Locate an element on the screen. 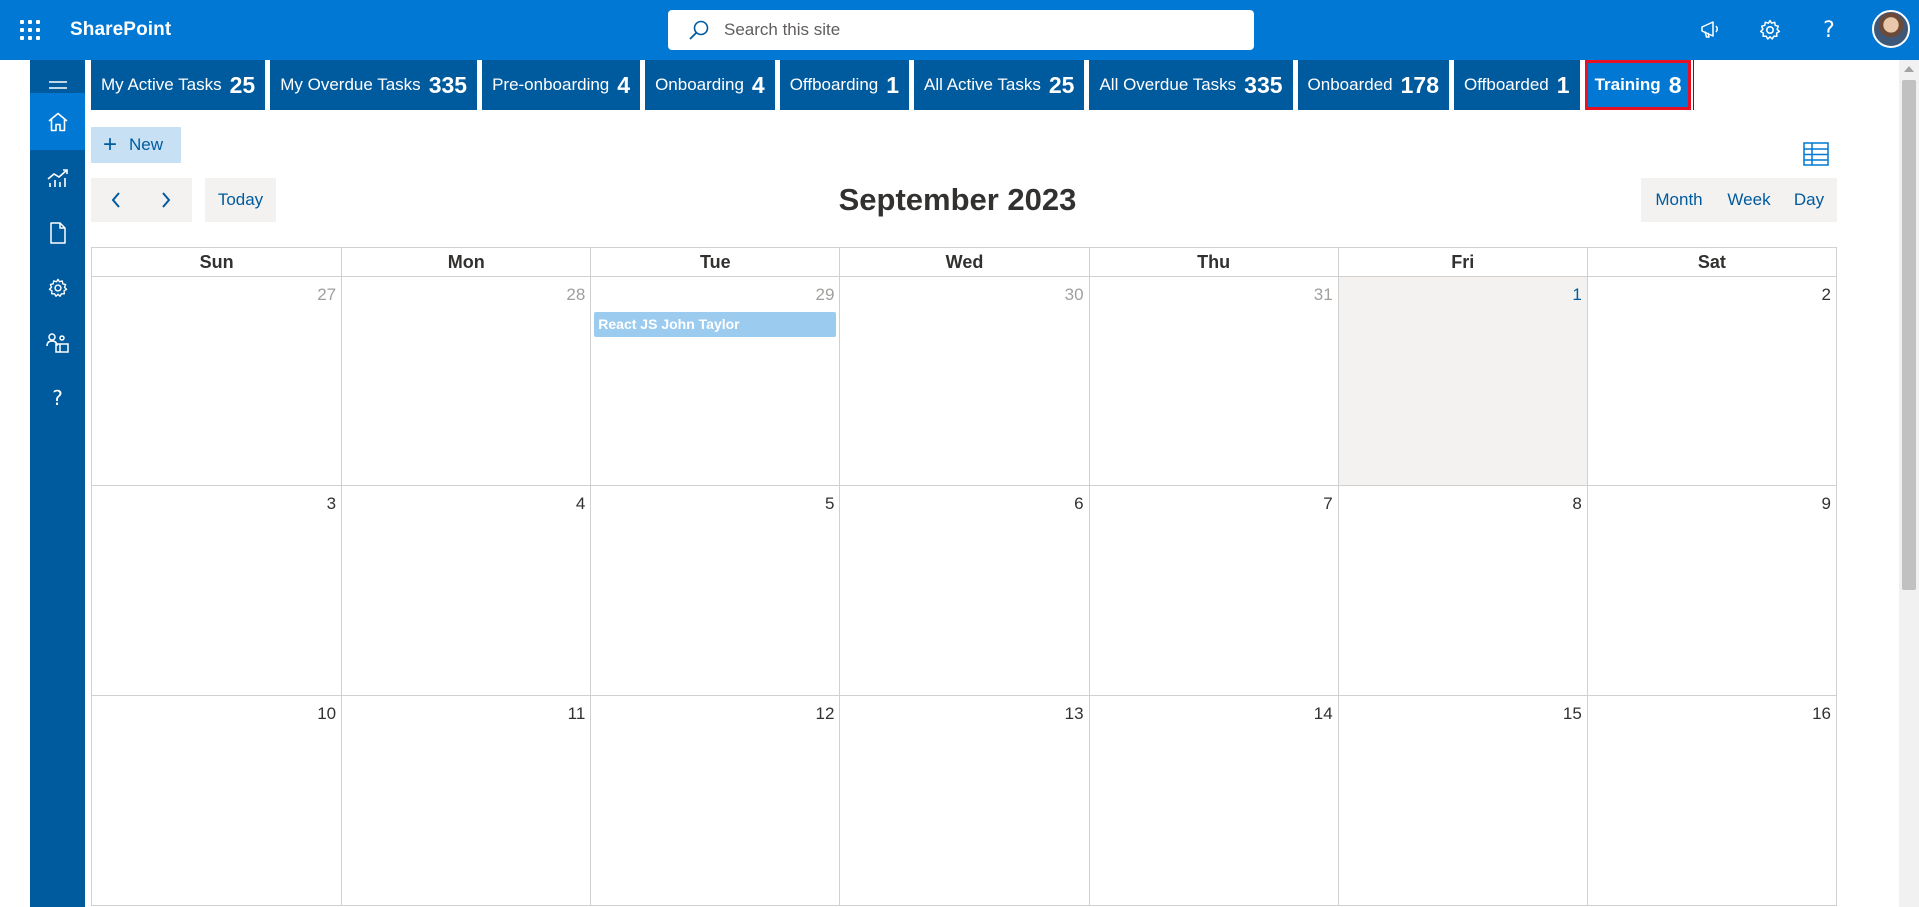 Image resolution: width=1919 pixels, height=907 pixels. megaphone-icon is located at coordinates (1711, 30).